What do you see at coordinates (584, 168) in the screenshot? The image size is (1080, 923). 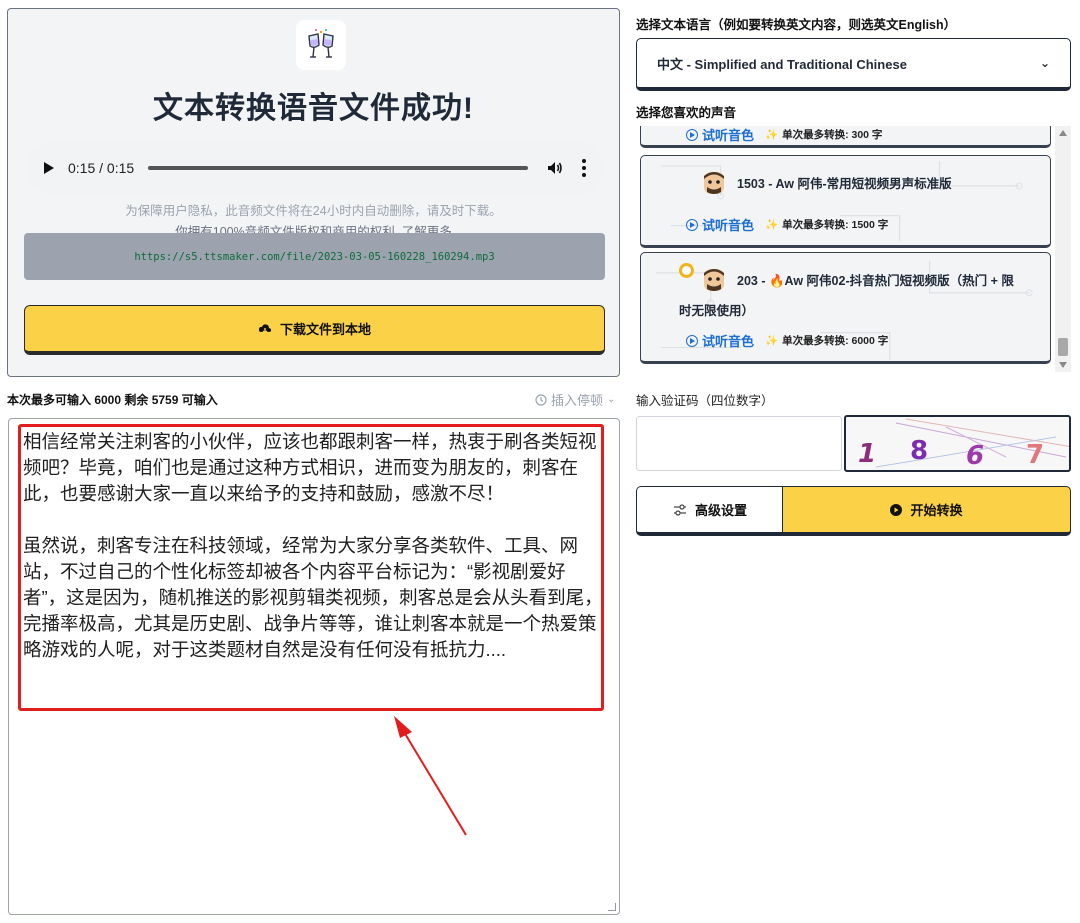 I see `more-options-icon` at bounding box center [584, 168].